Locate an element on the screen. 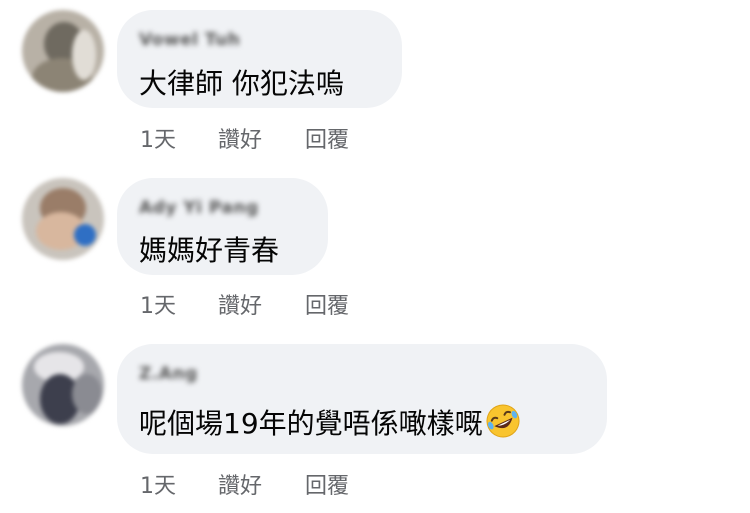 This screenshot has height=513, width=750. comment-bubble: Z.Ang 呢個場19年的覺唔係噉樣嘅 is located at coordinates (362, 399).